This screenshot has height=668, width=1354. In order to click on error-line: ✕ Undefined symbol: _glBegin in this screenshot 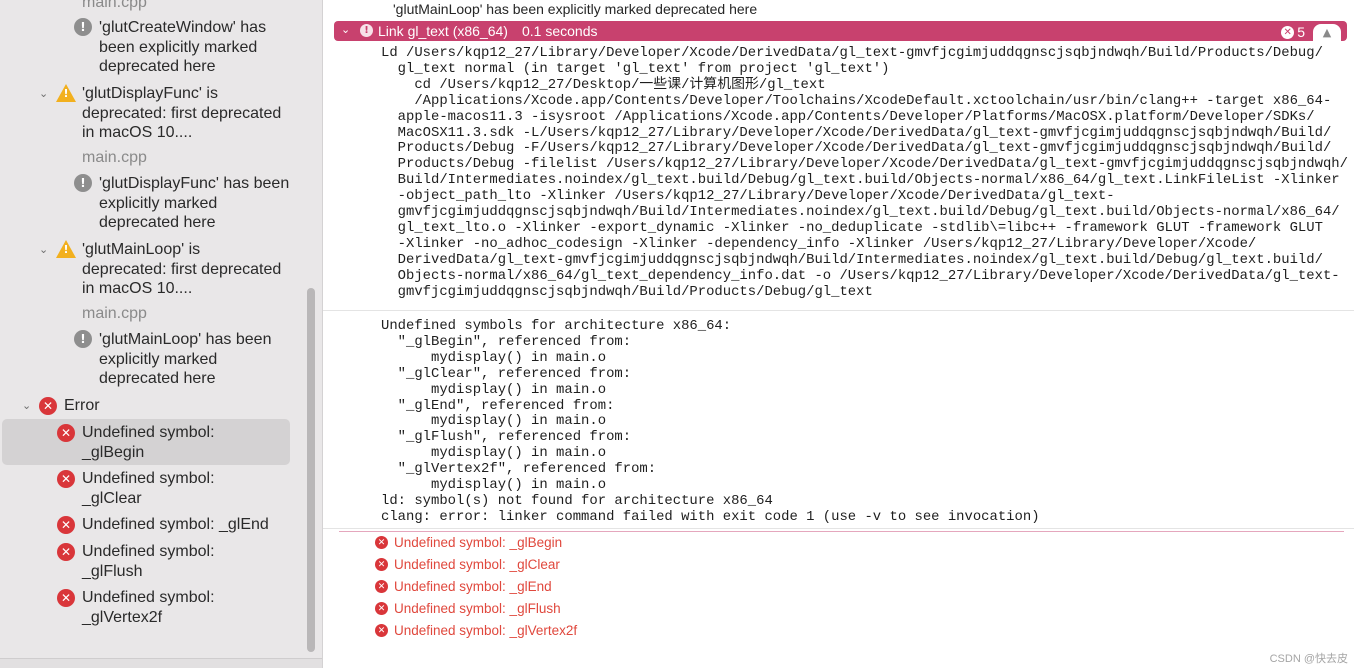, I will do `click(468, 542)`.